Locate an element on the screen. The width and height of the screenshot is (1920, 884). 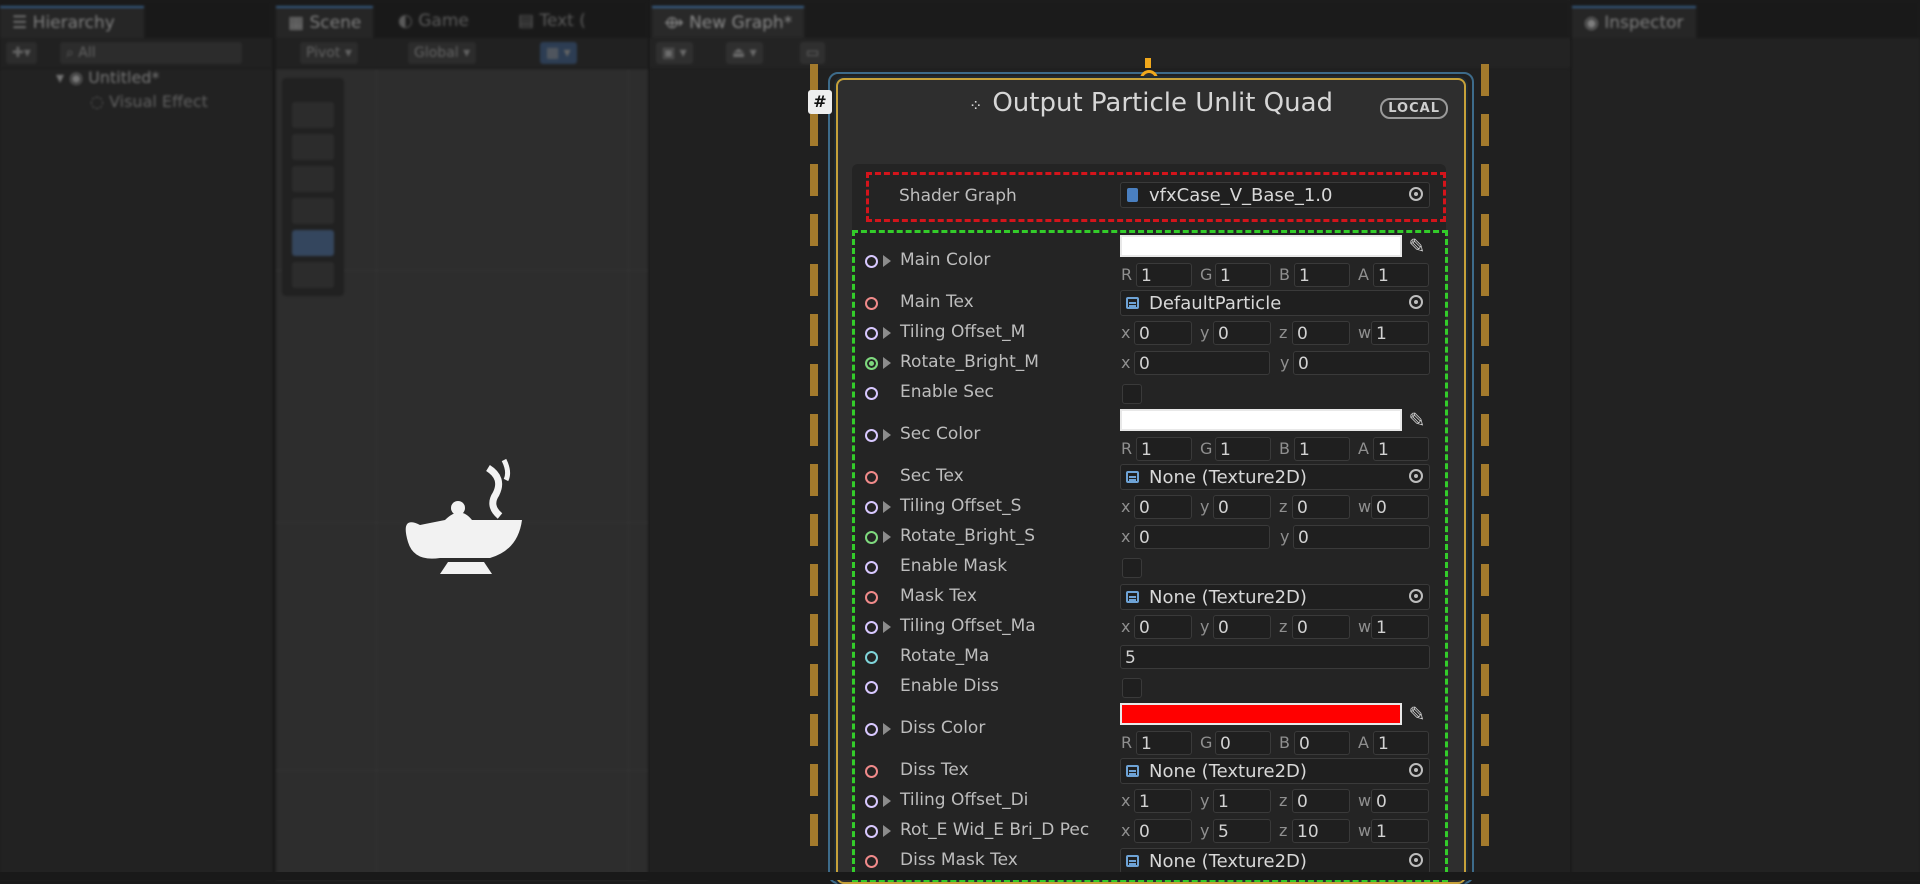
graph-tabbar: ⟴ New Graph* is located at coordinates (1110, 19).